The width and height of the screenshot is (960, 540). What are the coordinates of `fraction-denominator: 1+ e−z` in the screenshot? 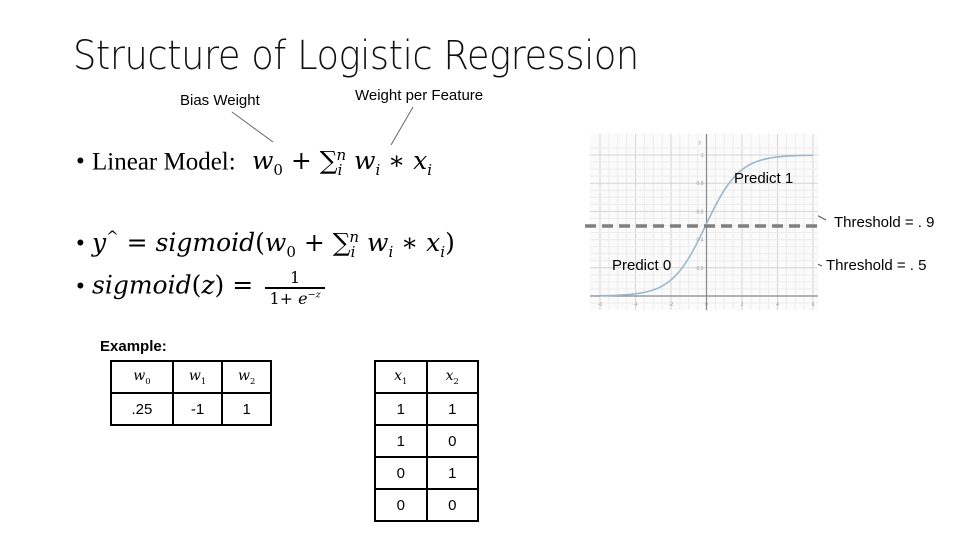 It's located at (295, 298).